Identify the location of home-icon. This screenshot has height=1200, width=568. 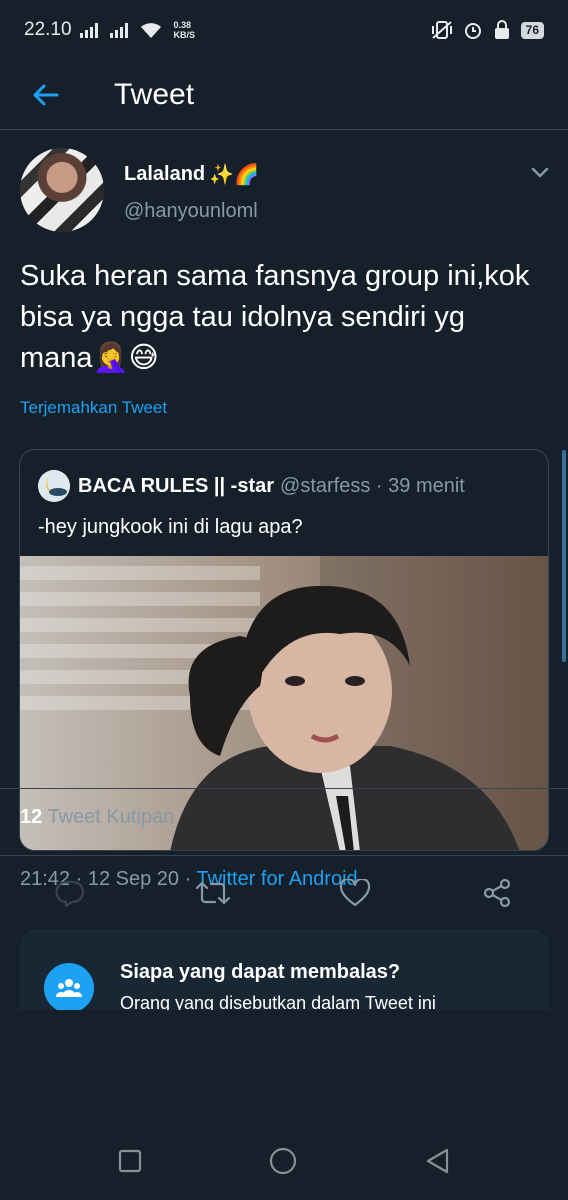
(283, 1161).